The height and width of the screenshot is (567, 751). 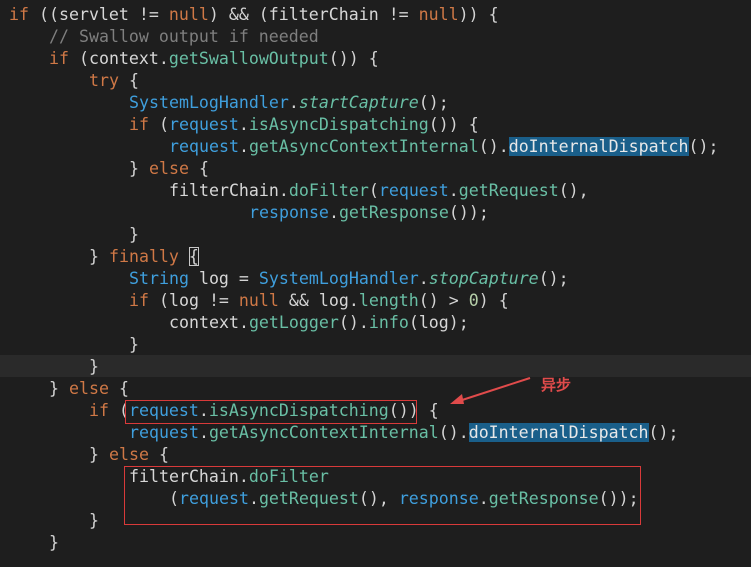 What do you see at coordinates (184, 36) in the screenshot?
I see `code-comment: // Swallow output if needed` at bounding box center [184, 36].